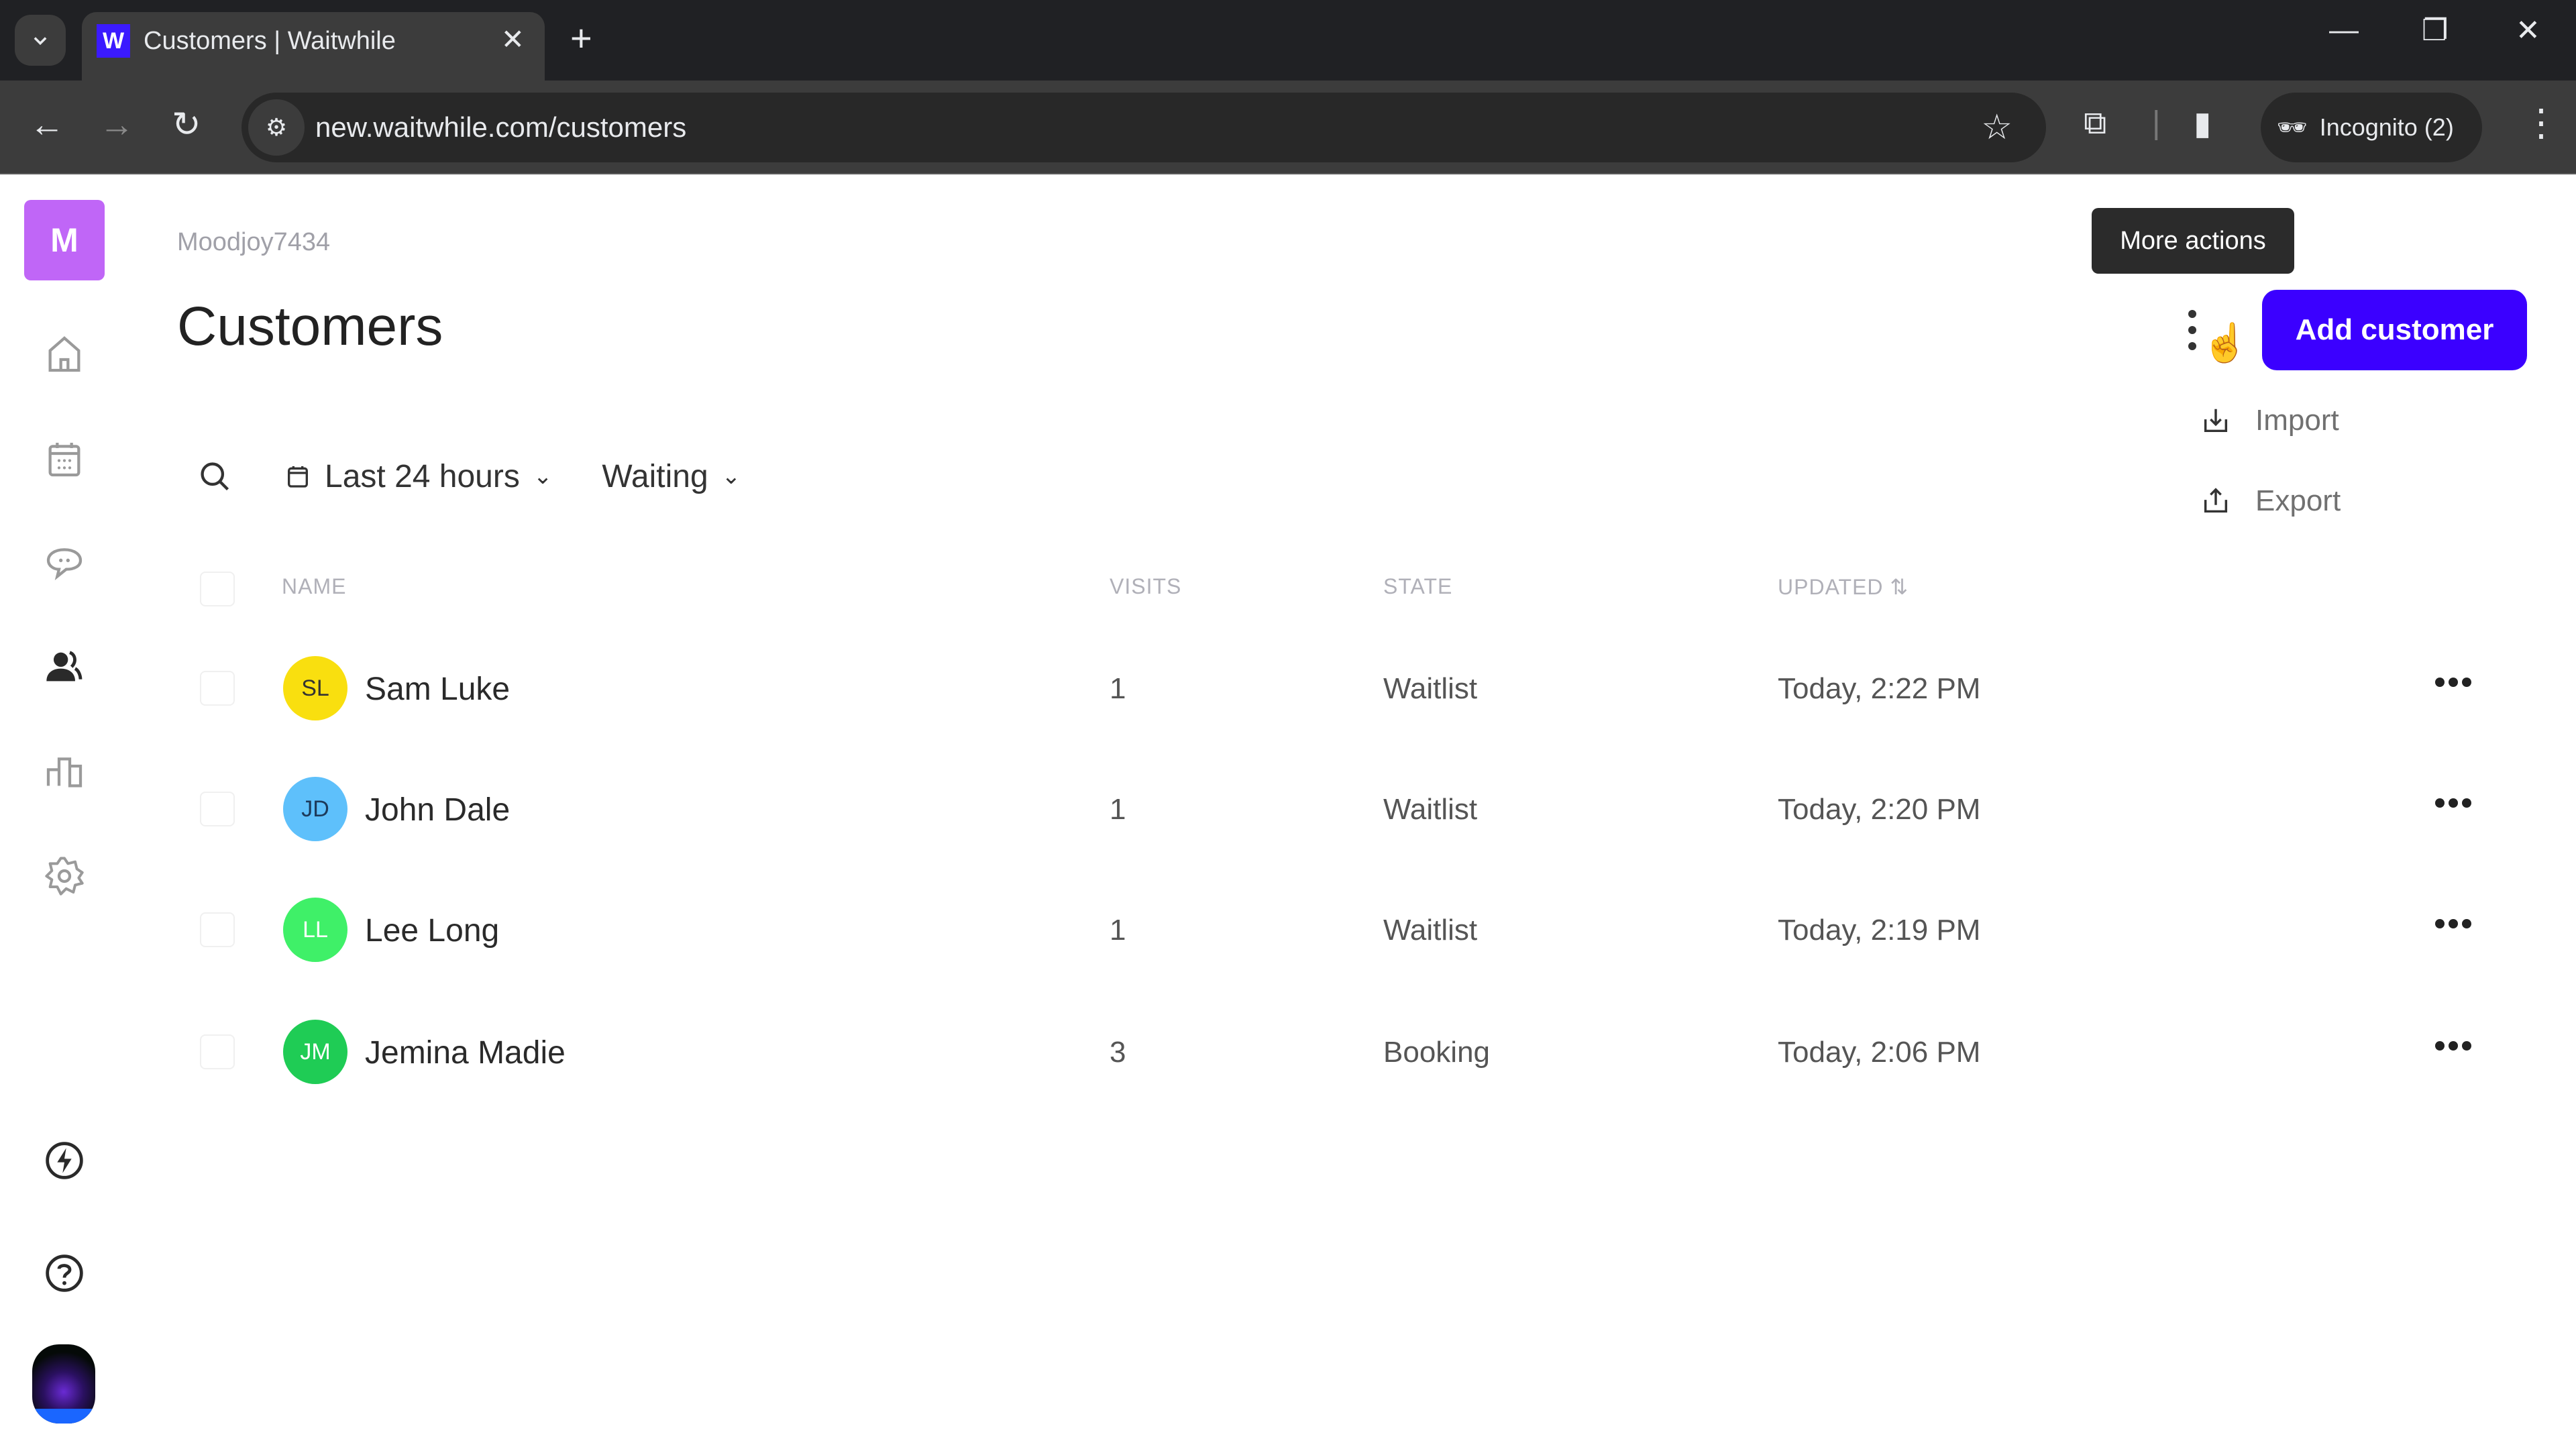  Describe the element at coordinates (422, 476) in the screenshot. I see `date-range-label: Last 24 hours` at that location.